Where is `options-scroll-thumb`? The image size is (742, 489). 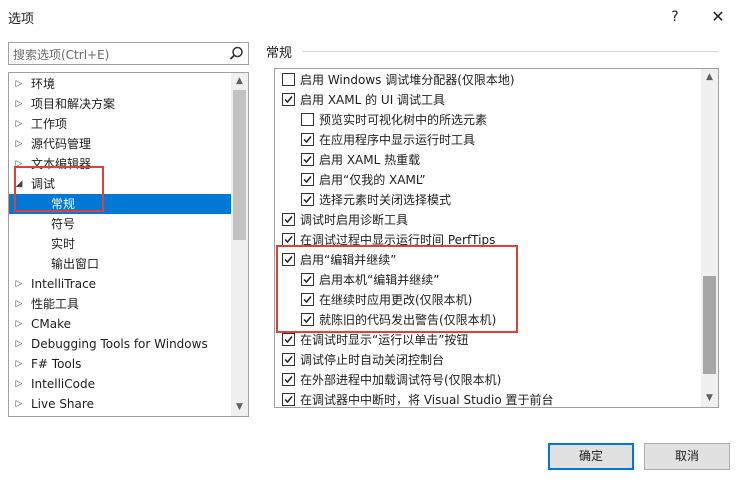 options-scroll-thumb is located at coordinates (709, 325).